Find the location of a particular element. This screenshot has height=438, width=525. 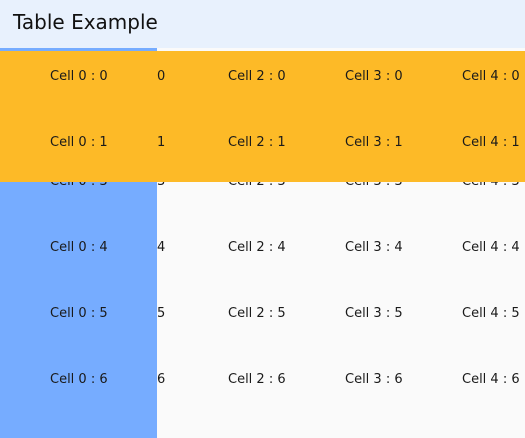

frozen-cell: 0 is located at coordinates (161, 76).